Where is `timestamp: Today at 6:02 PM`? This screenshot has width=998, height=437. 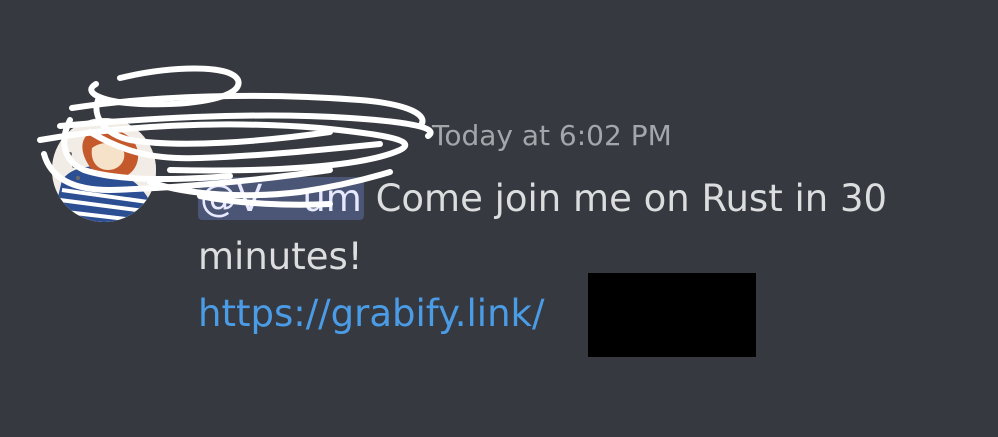 timestamp: Today at 6:02 PM is located at coordinates (552, 135).